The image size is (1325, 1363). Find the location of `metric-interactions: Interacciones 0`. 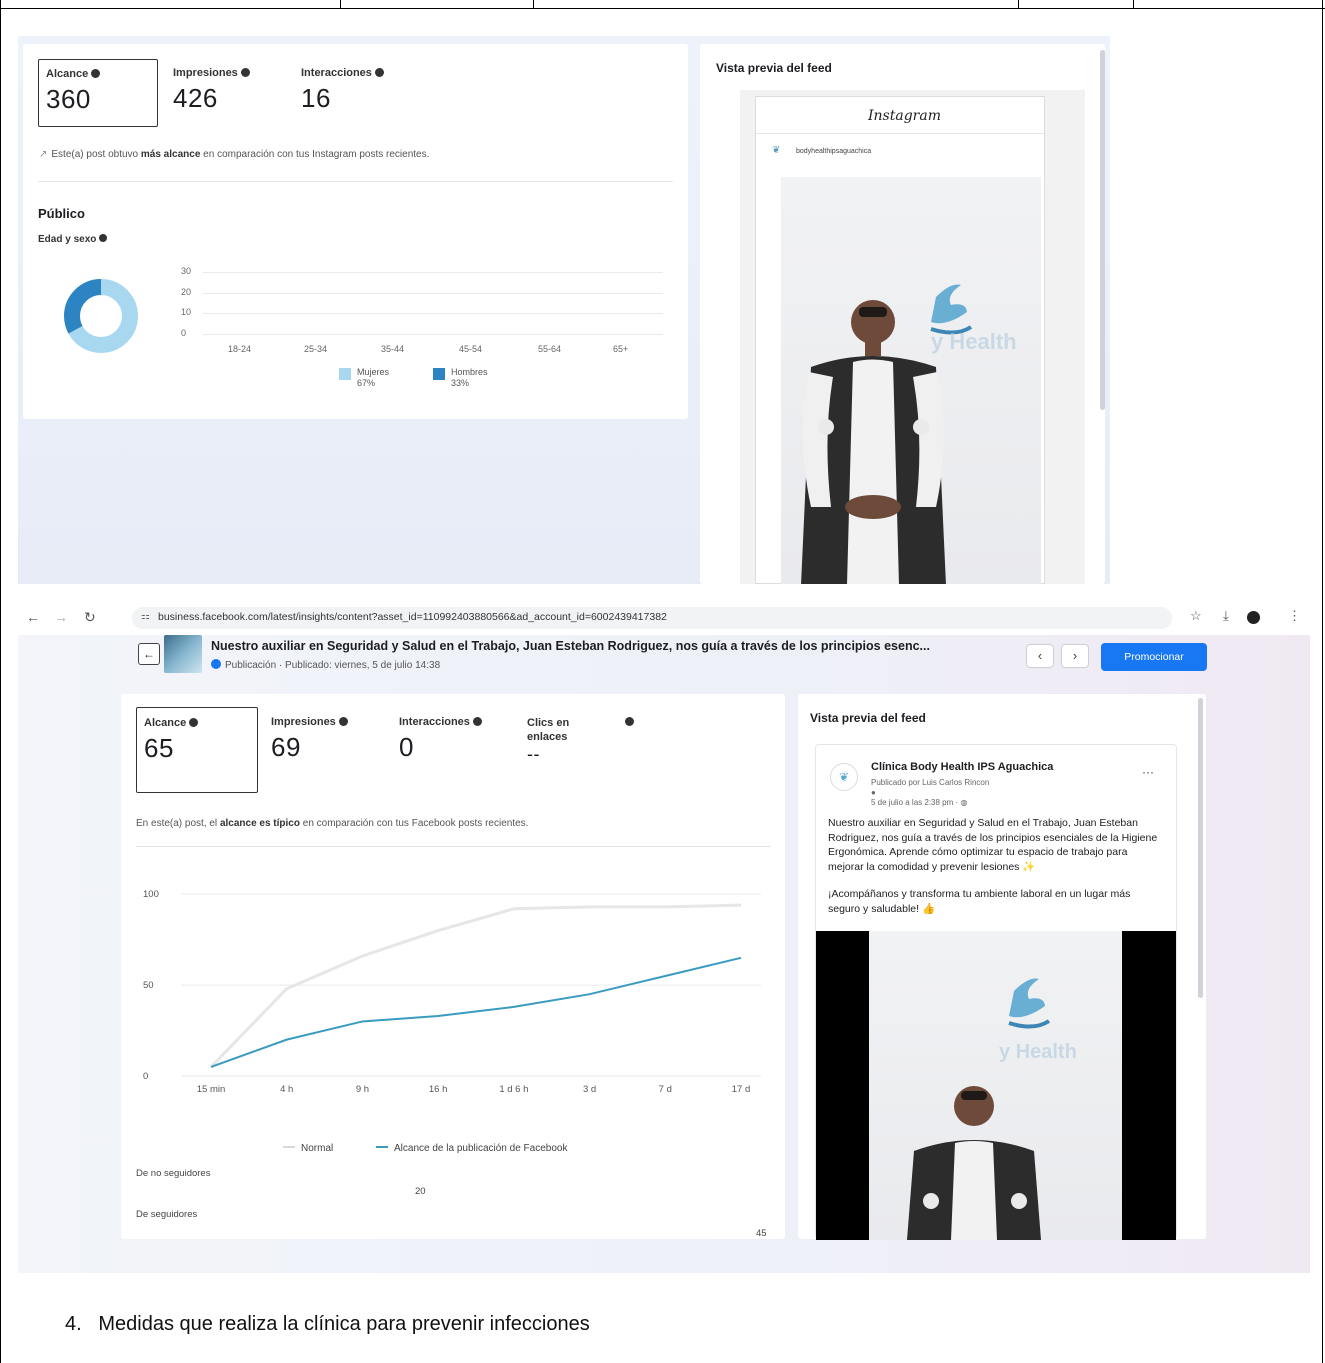

metric-interactions: Interacciones 0 is located at coordinates (459, 739).